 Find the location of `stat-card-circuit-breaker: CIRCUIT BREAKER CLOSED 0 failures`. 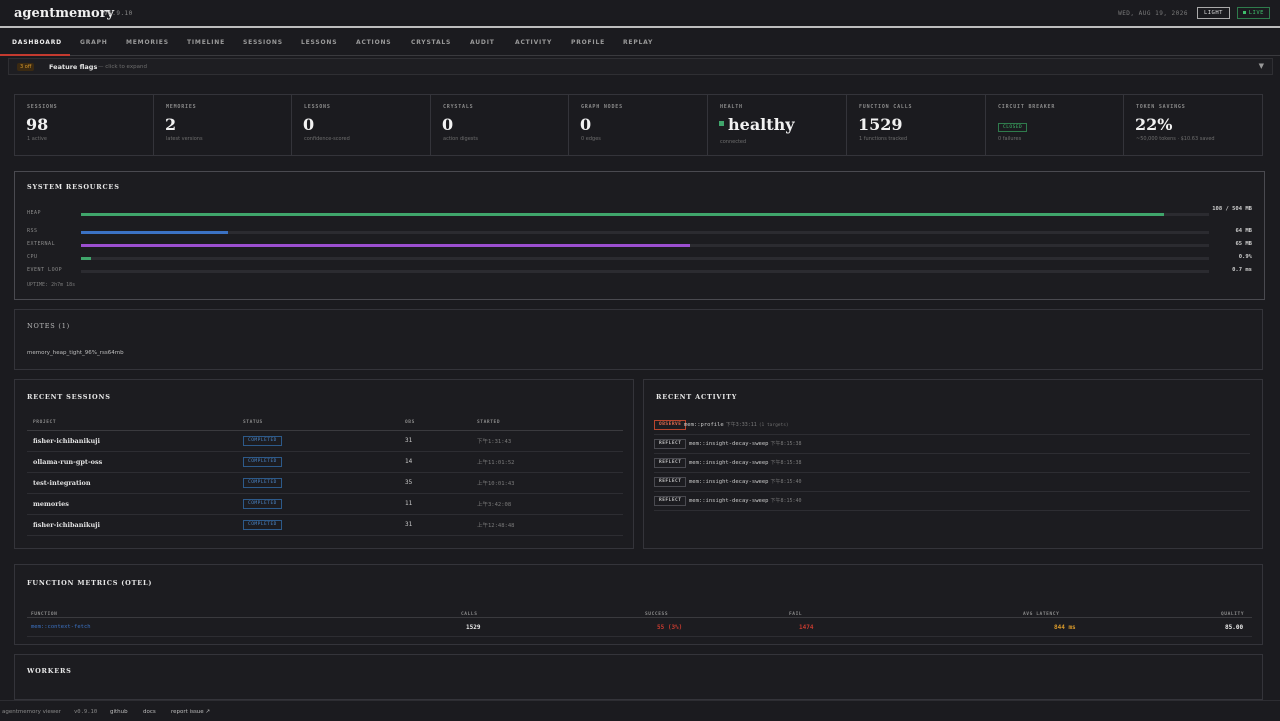

stat-card-circuit-breaker: CIRCUIT BREAKER CLOSED 0 failures is located at coordinates (1055, 125).